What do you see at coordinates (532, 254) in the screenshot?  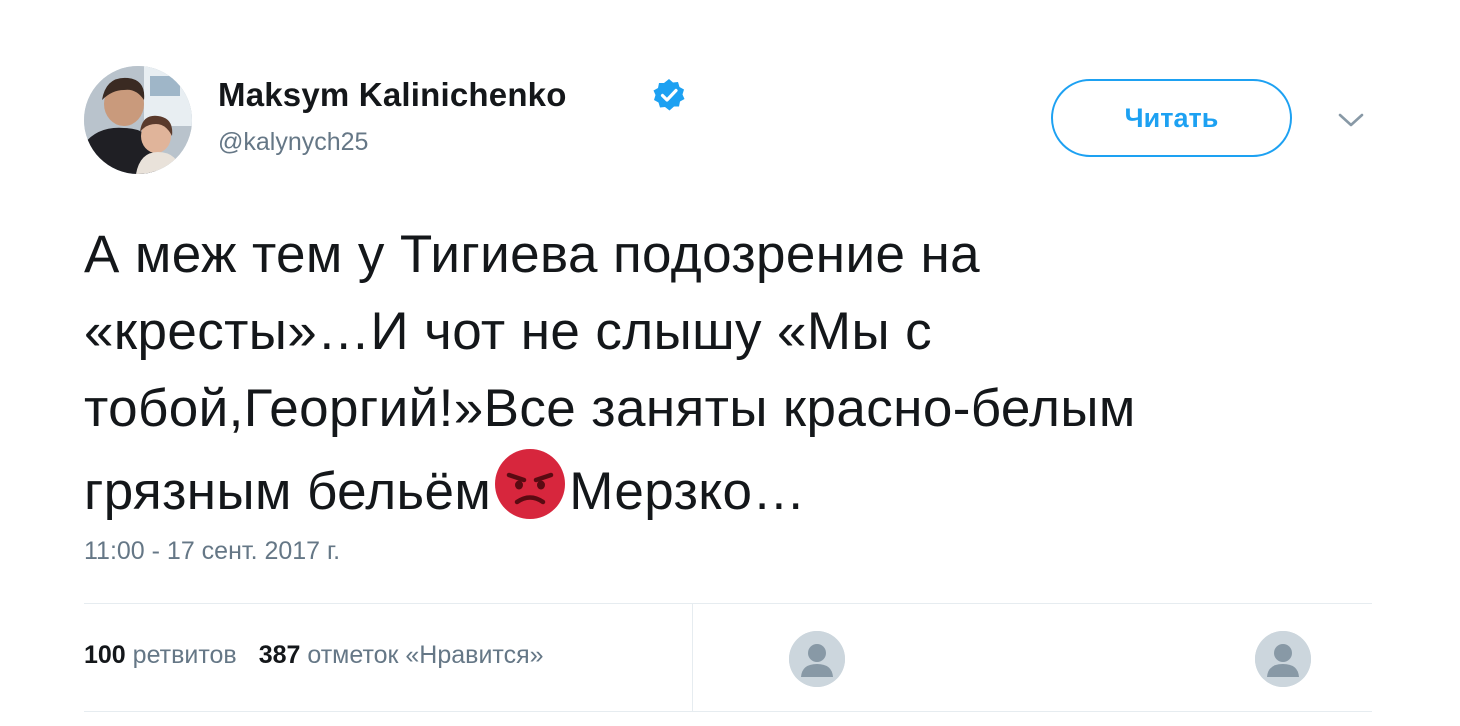 I see `tweet-text-line: А меж тем у Тигиева подозрение на` at bounding box center [532, 254].